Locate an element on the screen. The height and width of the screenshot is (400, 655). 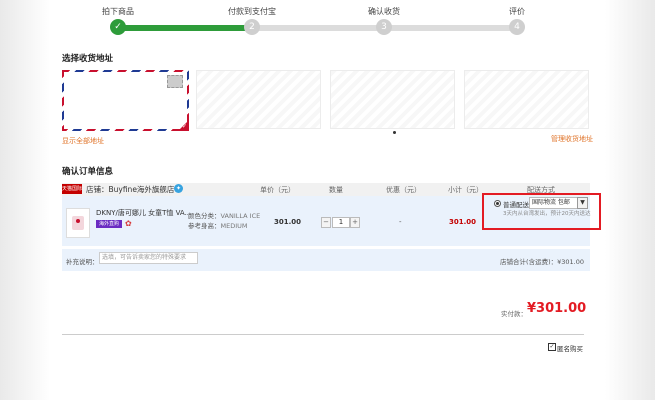
step-label-2: 付款到支付宝 is located at coordinates (252, 11).